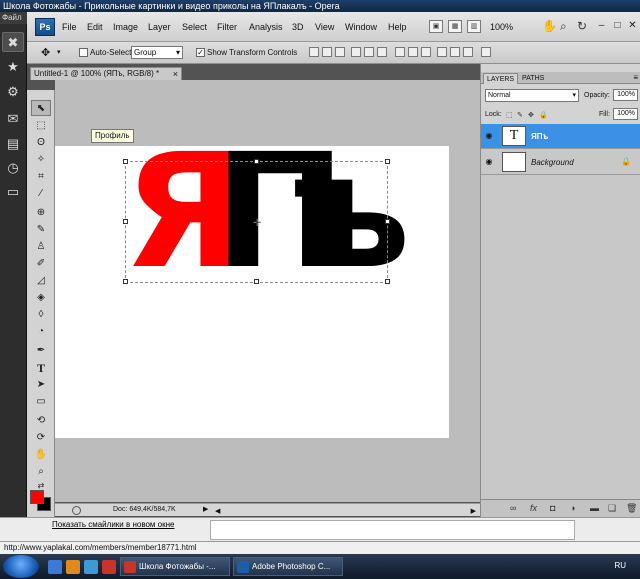 The image size is (640, 579). I want to click on media-player-icon, so click(73, 567).